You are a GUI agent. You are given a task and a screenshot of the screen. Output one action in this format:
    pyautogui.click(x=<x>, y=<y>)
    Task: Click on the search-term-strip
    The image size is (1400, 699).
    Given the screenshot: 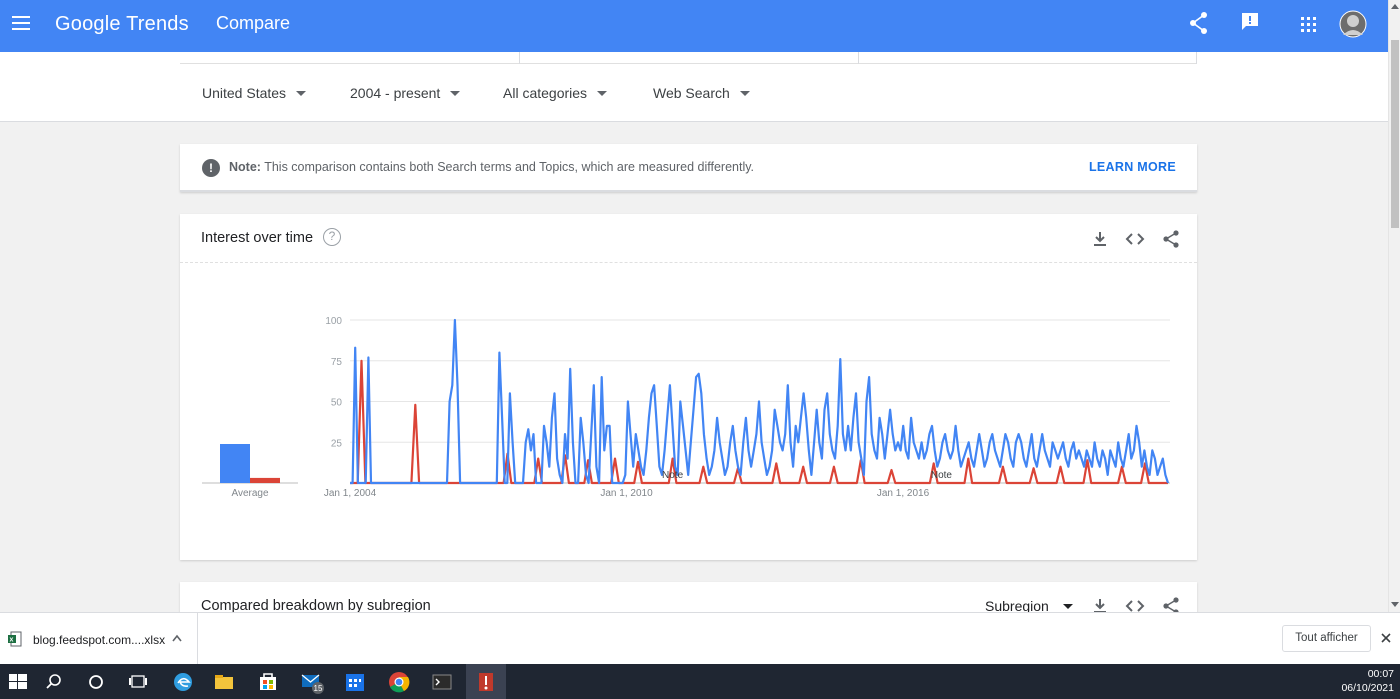 What is the action you would take?
    pyautogui.click(x=688, y=58)
    